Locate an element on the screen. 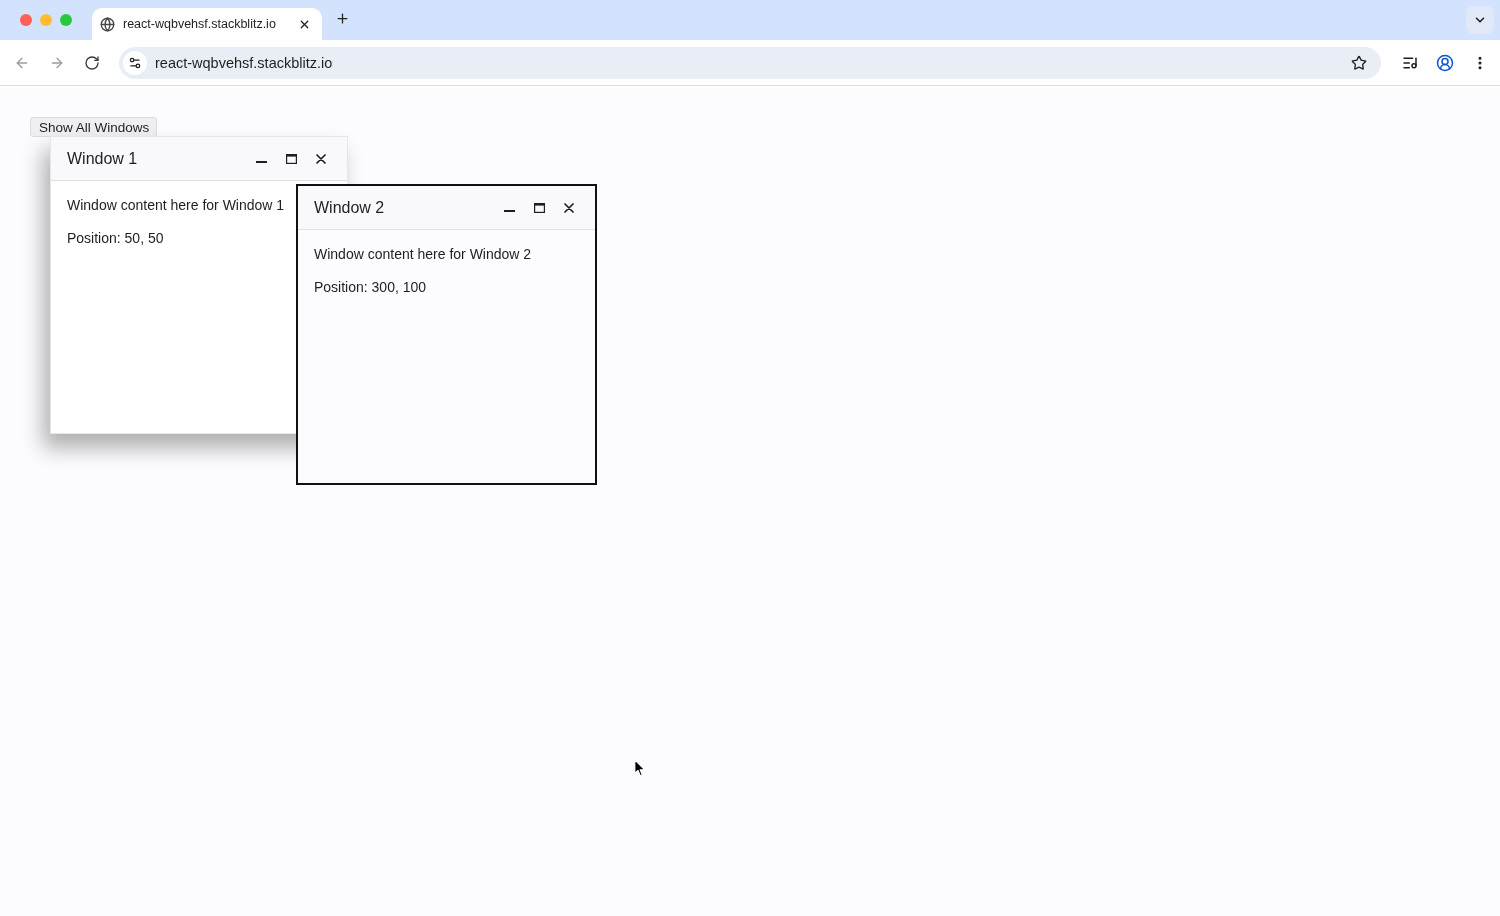 Image resolution: width=1500 pixels, height=916 pixels. window-title-bar: Window 1 is located at coordinates (199, 159).